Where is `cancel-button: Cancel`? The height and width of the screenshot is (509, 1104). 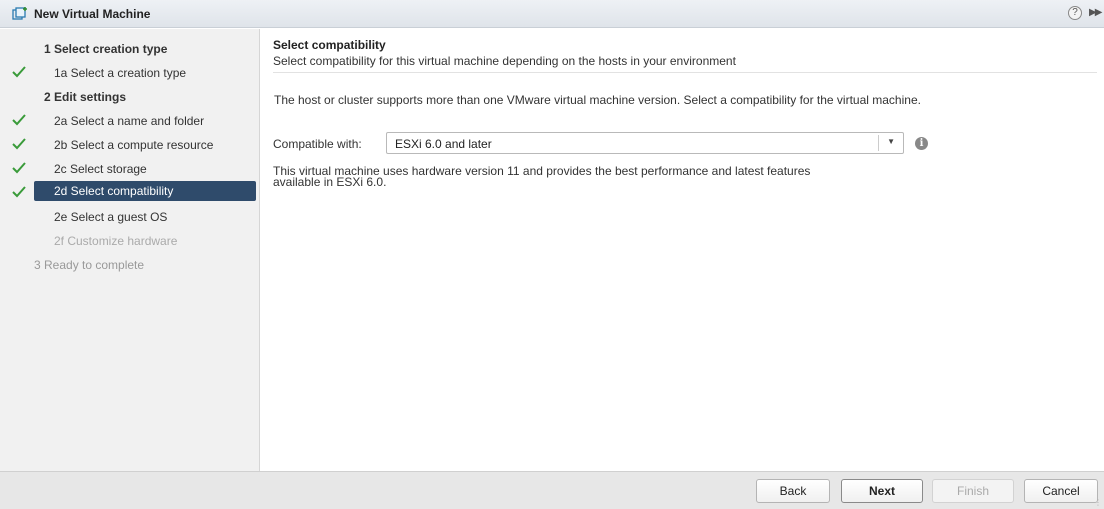
cancel-button: Cancel is located at coordinates (1061, 491).